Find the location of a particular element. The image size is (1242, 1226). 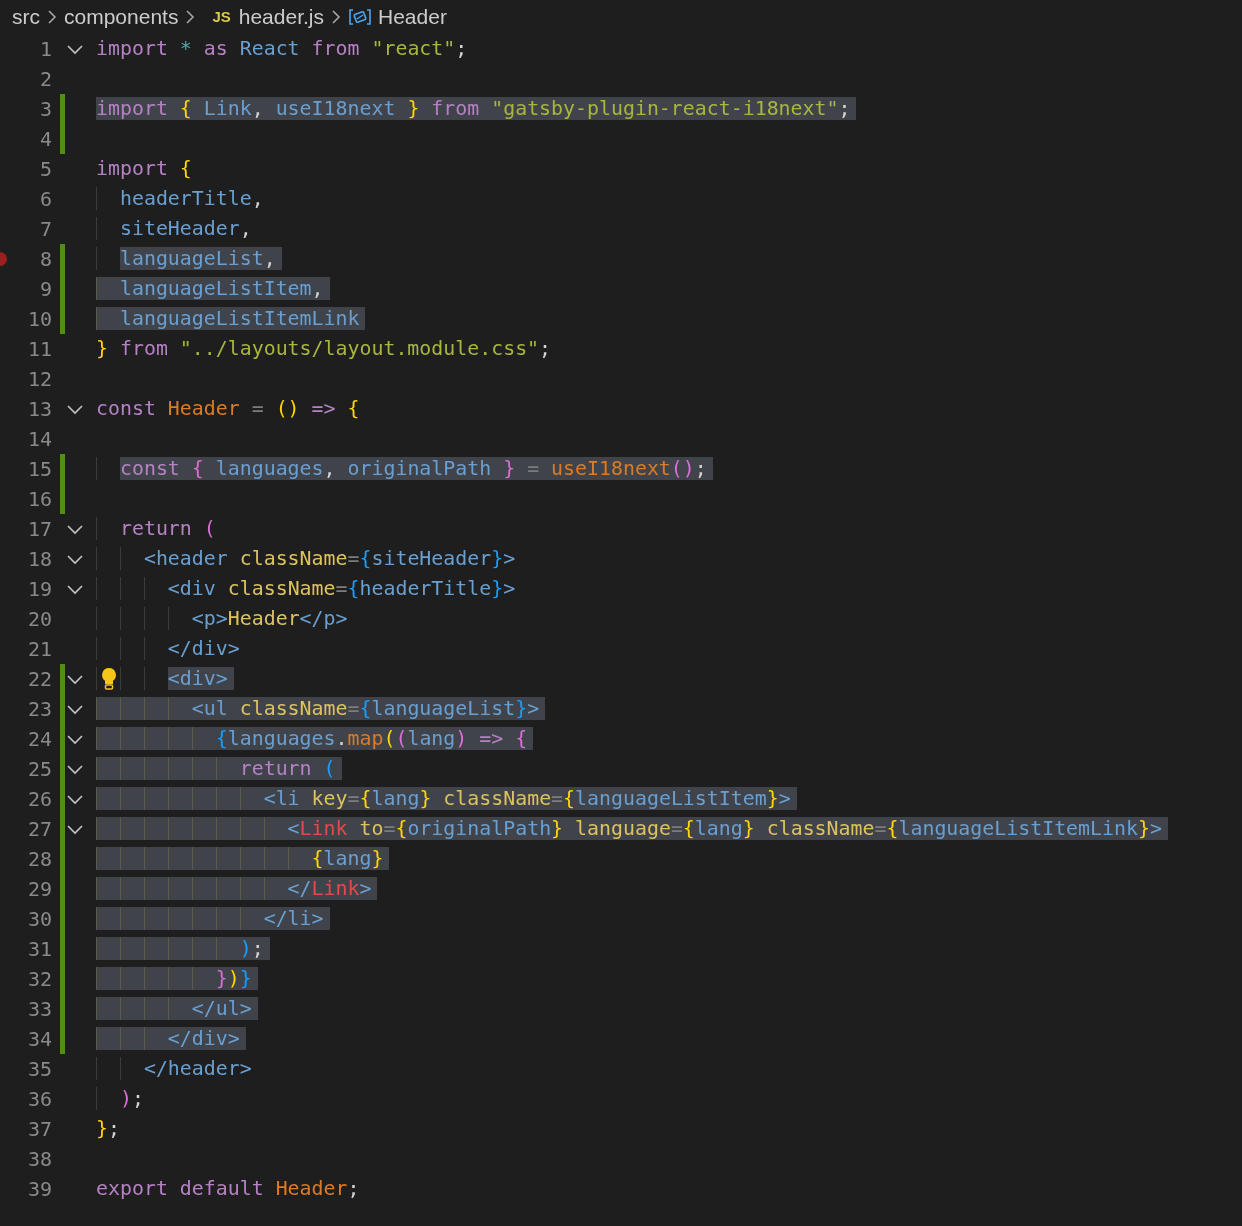

line-number: 18 is located at coordinates (39, 559).